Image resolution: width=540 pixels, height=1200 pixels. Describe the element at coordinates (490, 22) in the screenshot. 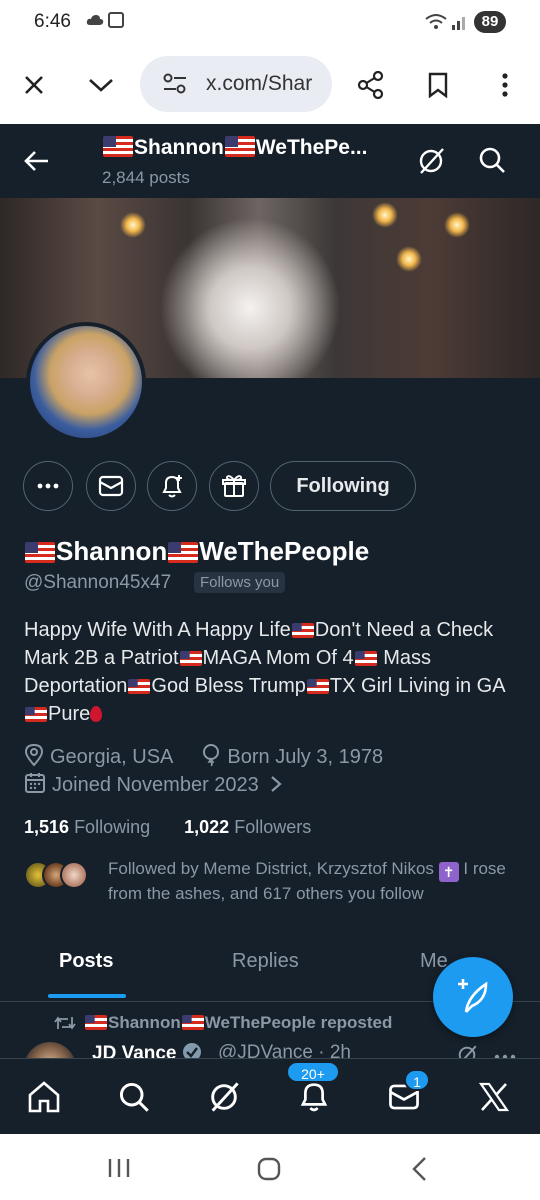

I see `battery-level: 89` at that location.